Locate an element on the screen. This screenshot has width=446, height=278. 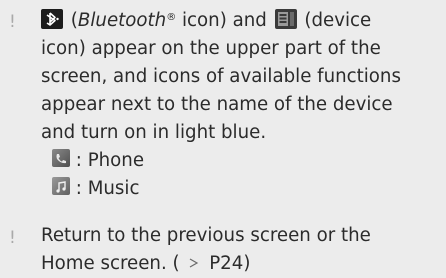
phone-label: : Phone is located at coordinates (107, 160).